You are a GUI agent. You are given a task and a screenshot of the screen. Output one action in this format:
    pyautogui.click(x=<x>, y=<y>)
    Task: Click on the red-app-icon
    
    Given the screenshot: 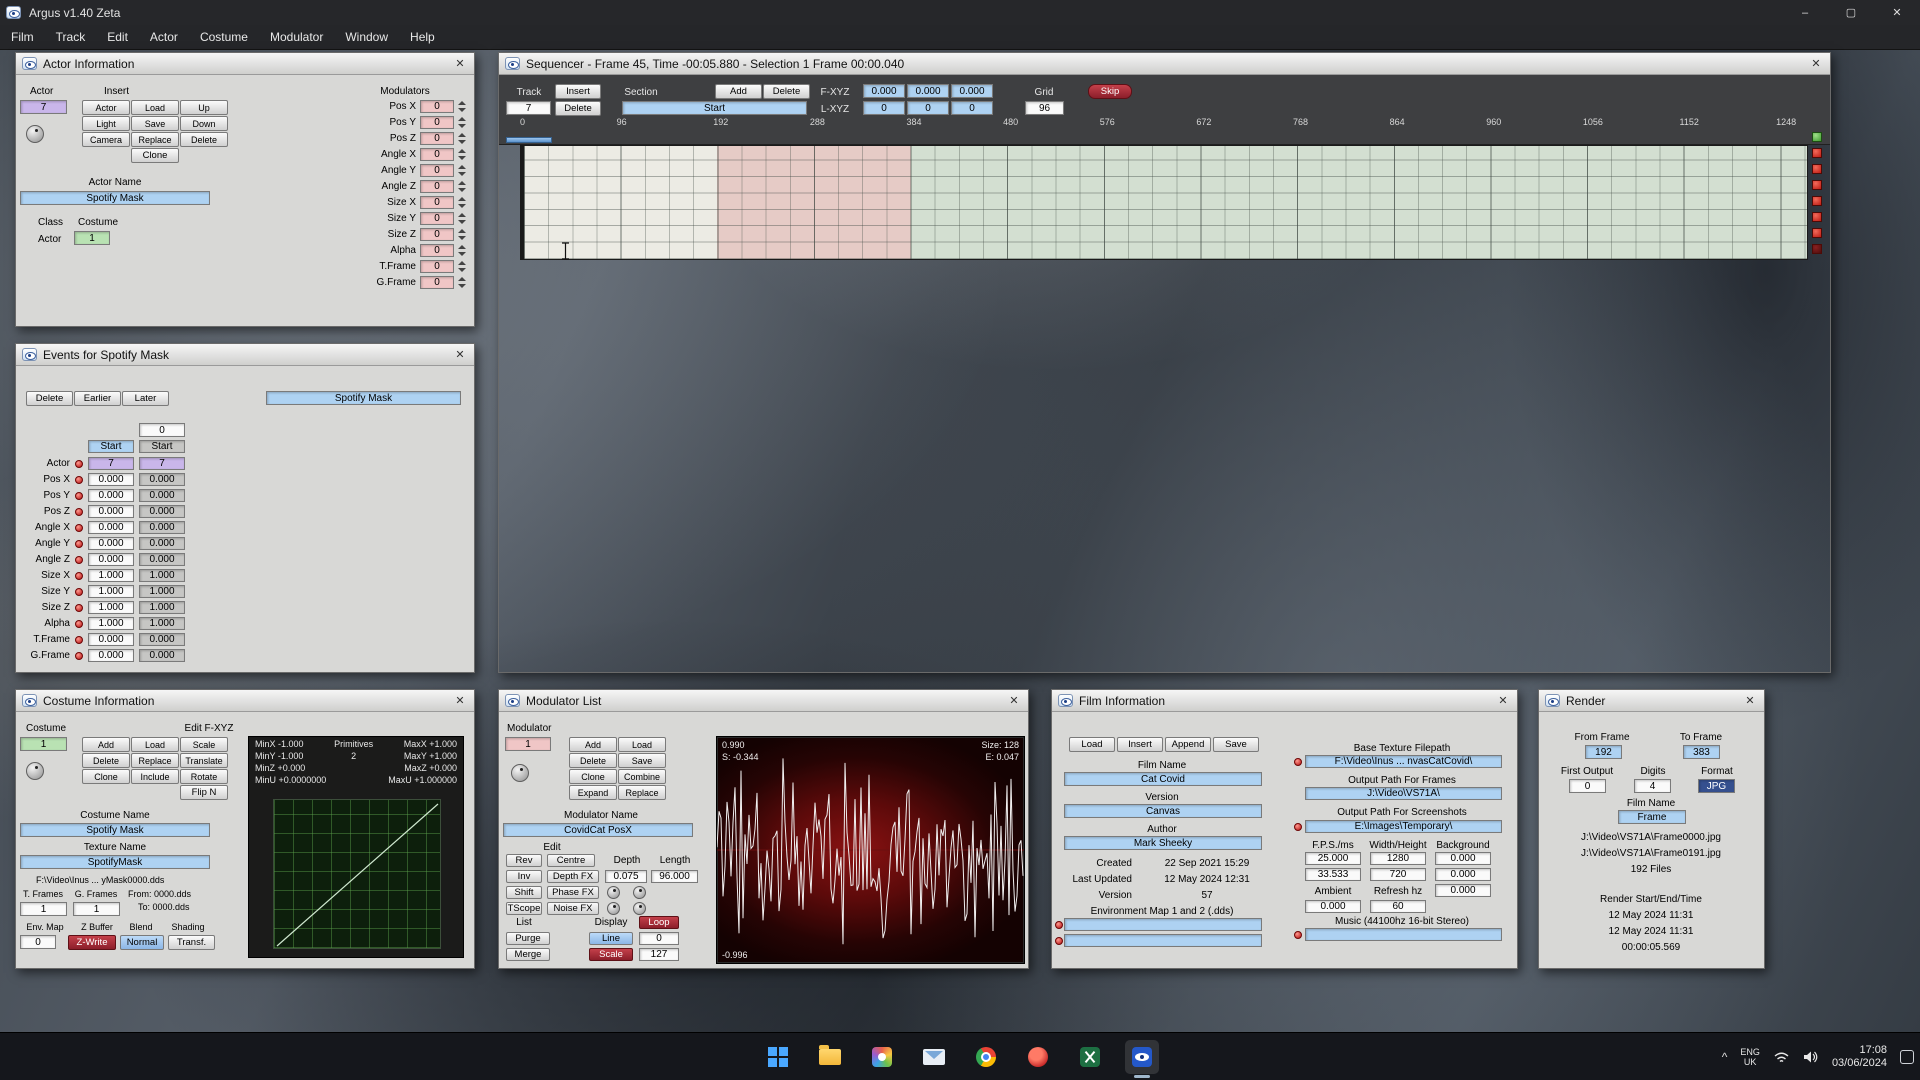 What is the action you would take?
    pyautogui.click(x=1038, y=1057)
    